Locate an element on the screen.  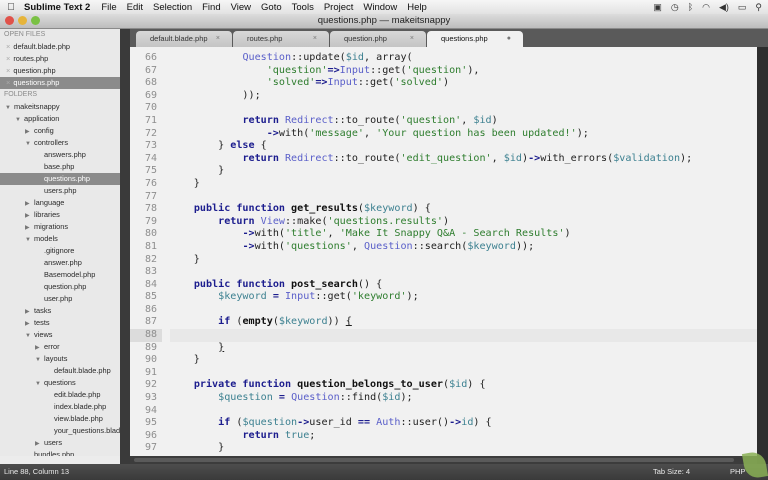
folder-item: ▼ application is located at coordinates (60, 119).